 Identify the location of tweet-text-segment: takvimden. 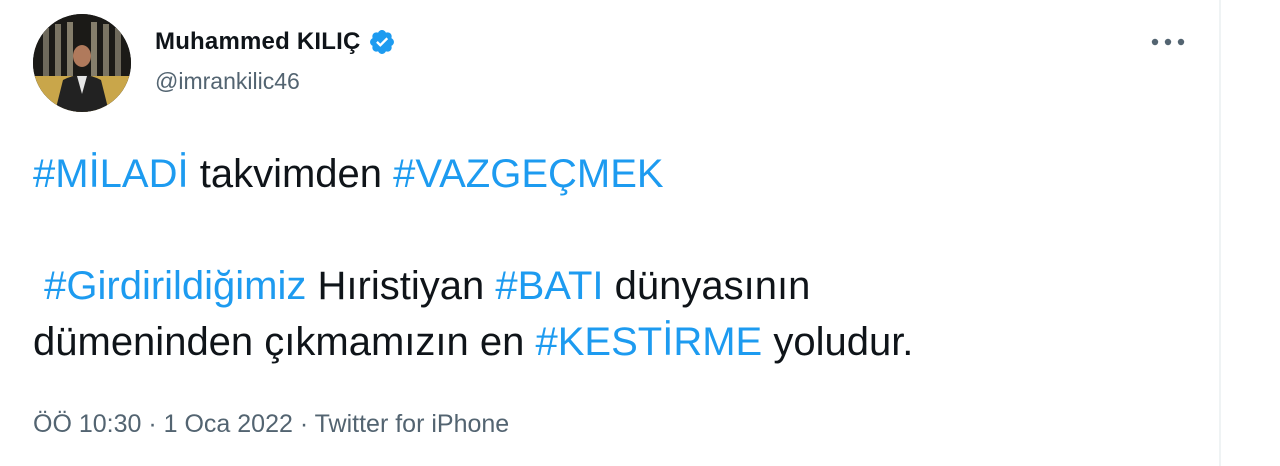
(291, 174).